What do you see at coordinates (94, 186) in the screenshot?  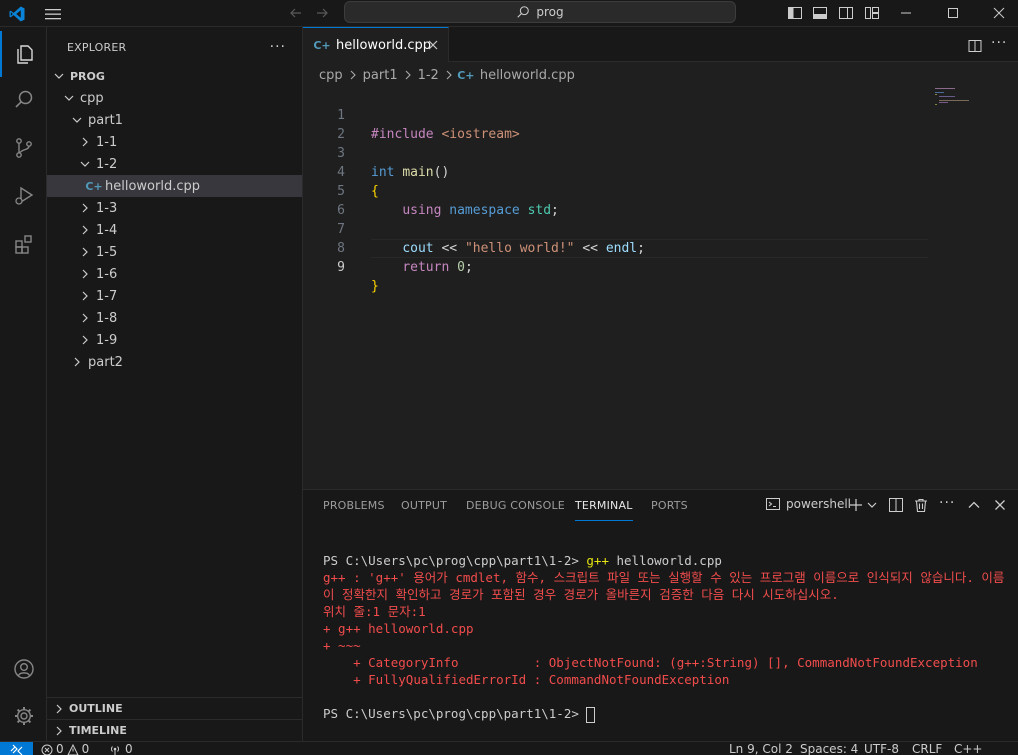 I see `cpp-file-icon: C+` at bounding box center [94, 186].